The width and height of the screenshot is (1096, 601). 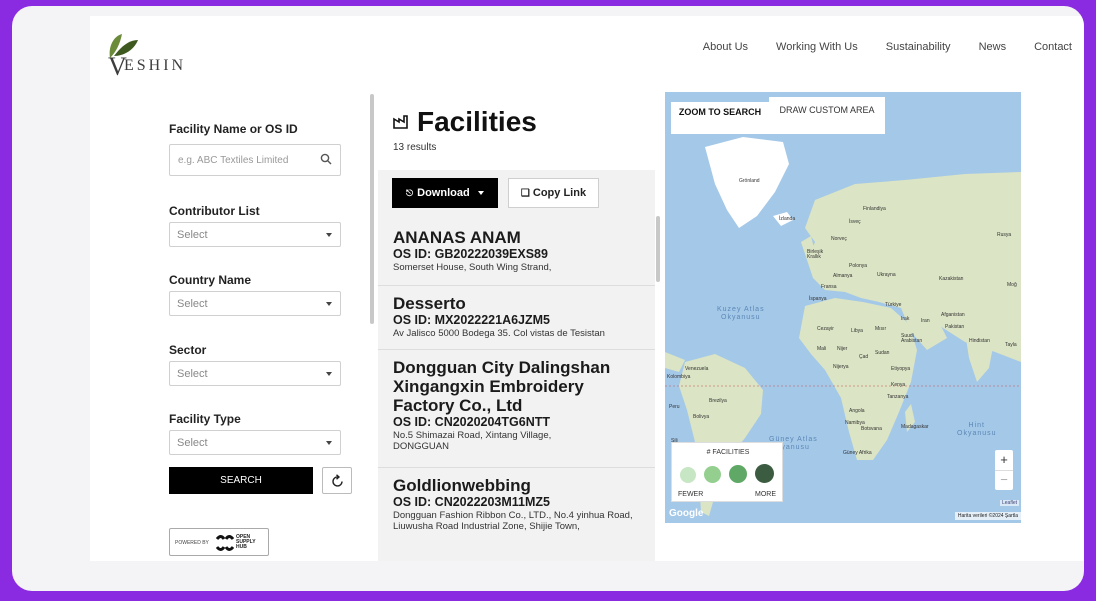 What do you see at coordinates (255, 442) in the screenshot?
I see `facility-type-select: Select` at bounding box center [255, 442].